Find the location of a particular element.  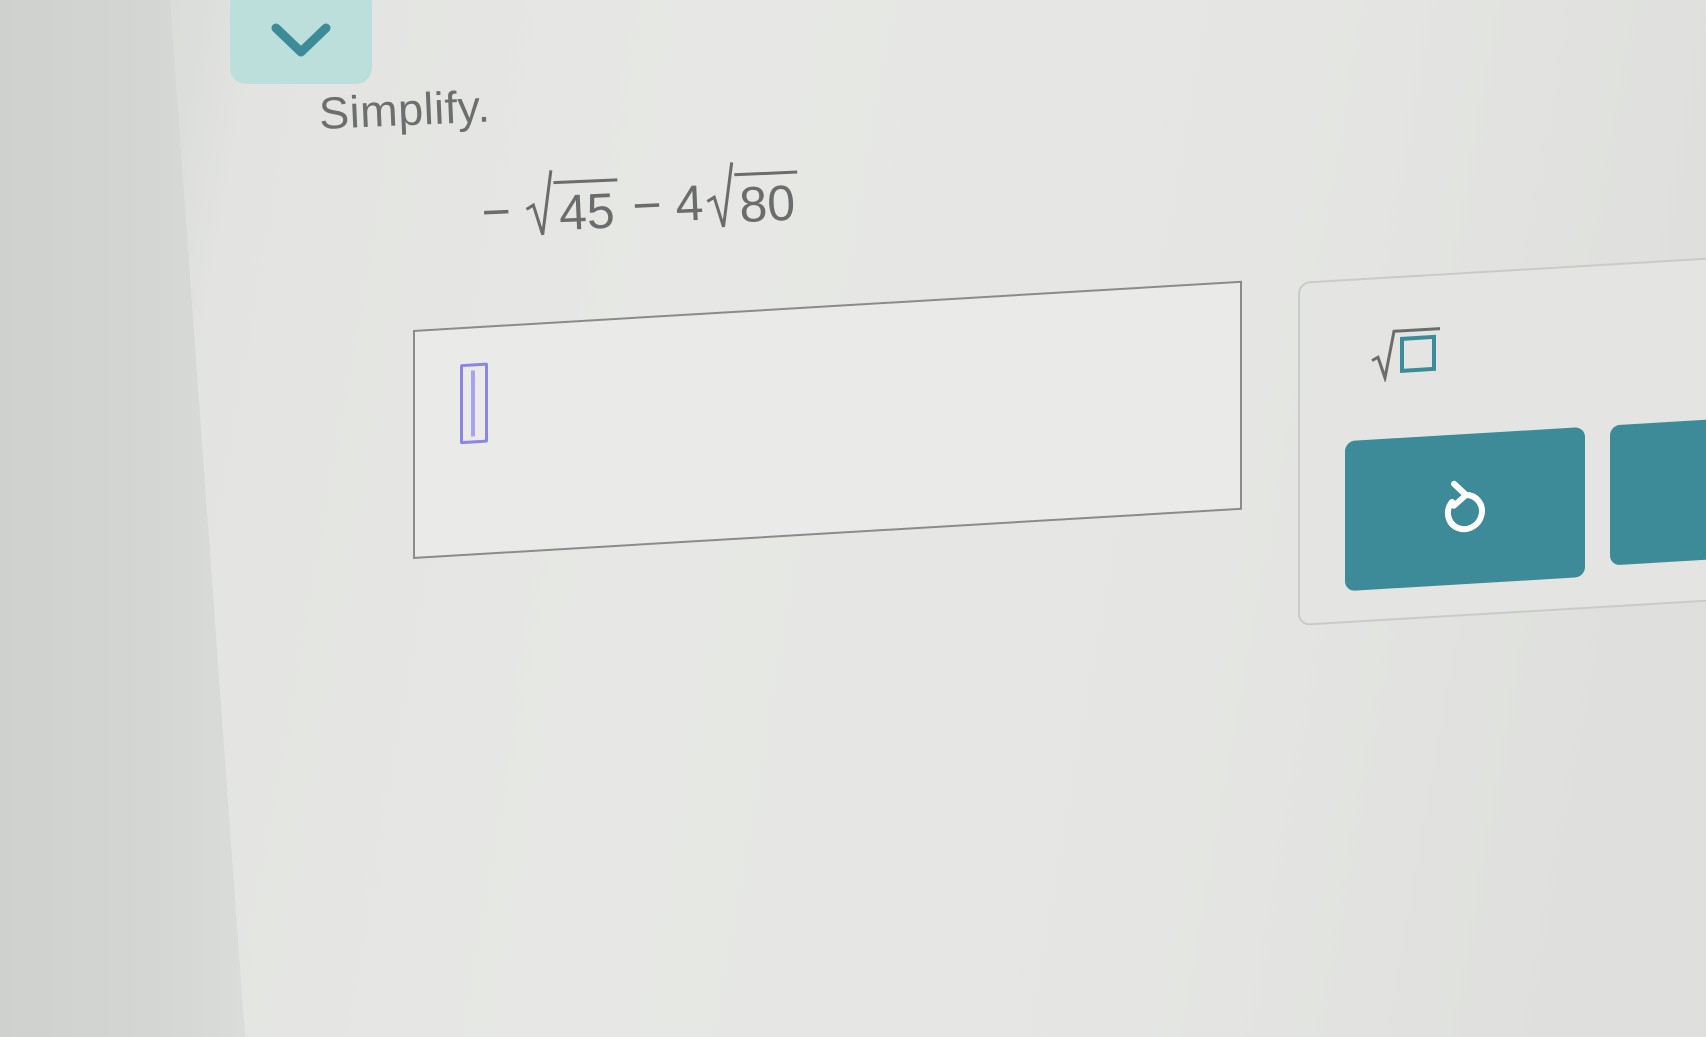

sqrt-template-icon is located at coordinates (1405, 355).